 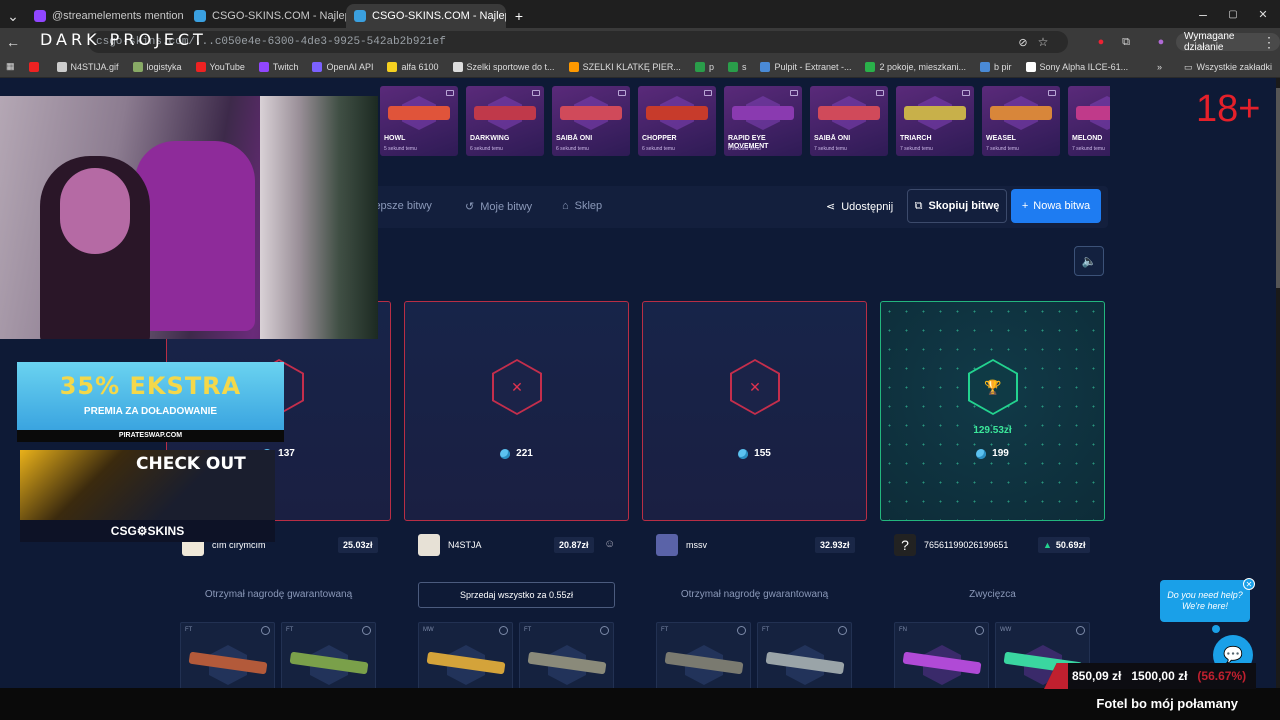 What do you see at coordinates (419, 121) in the screenshot?
I see `feed-item: HOWL 5 sekund temu` at bounding box center [419, 121].